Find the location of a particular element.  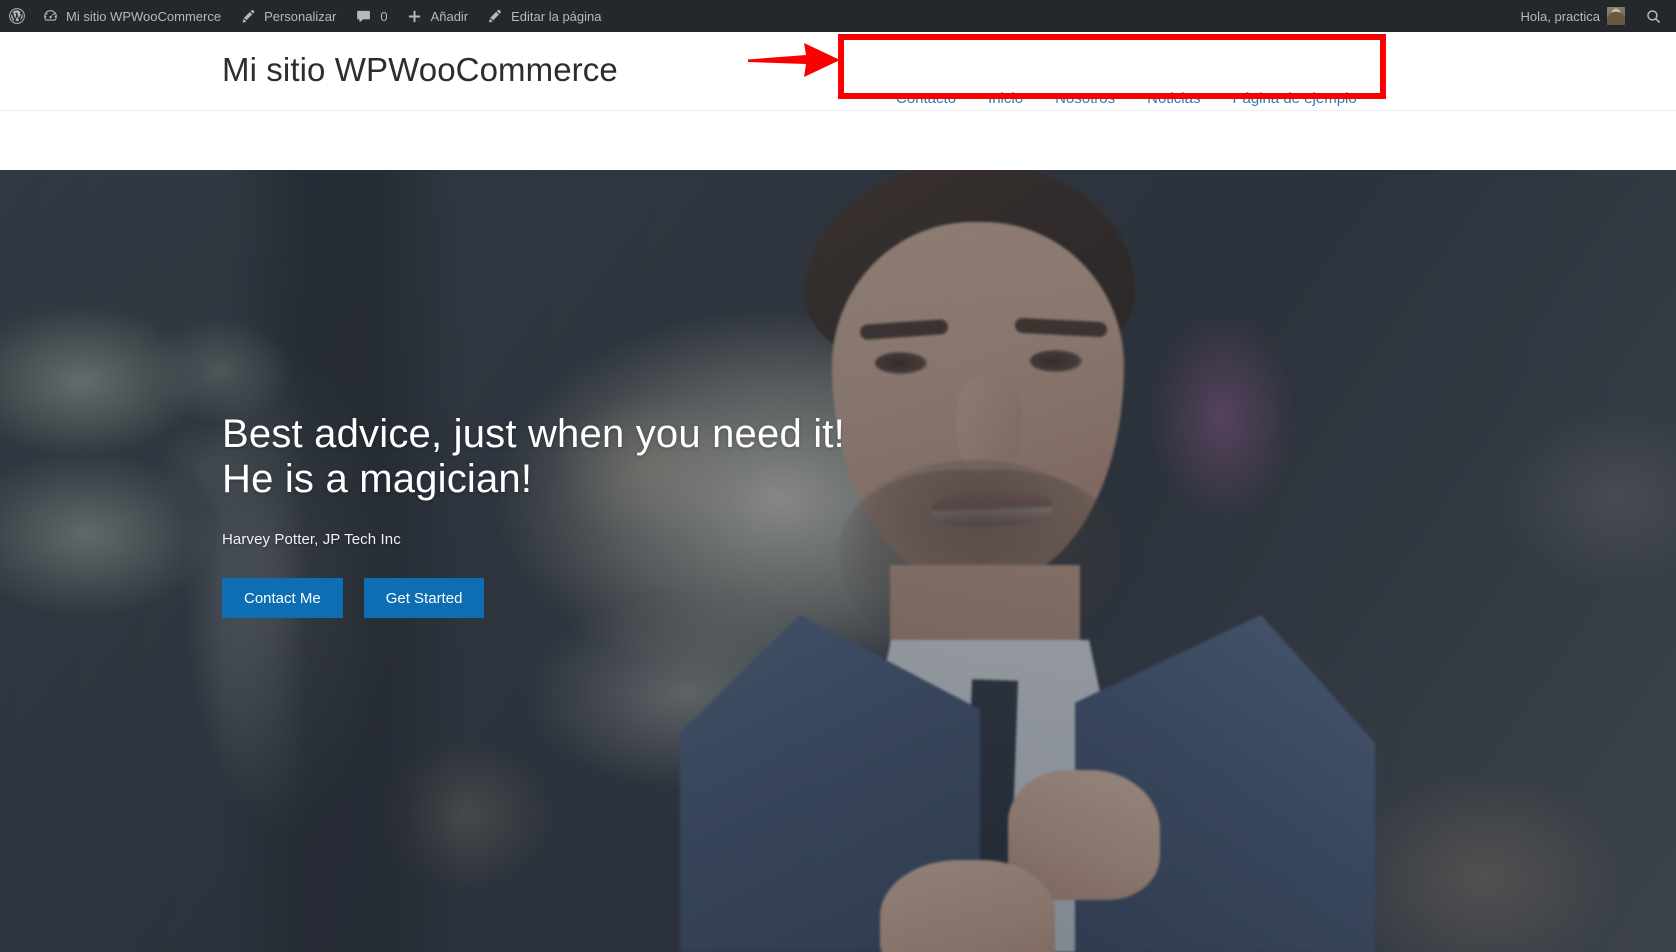

my-account-menu: Hola, practica is located at coordinates (1573, 16).